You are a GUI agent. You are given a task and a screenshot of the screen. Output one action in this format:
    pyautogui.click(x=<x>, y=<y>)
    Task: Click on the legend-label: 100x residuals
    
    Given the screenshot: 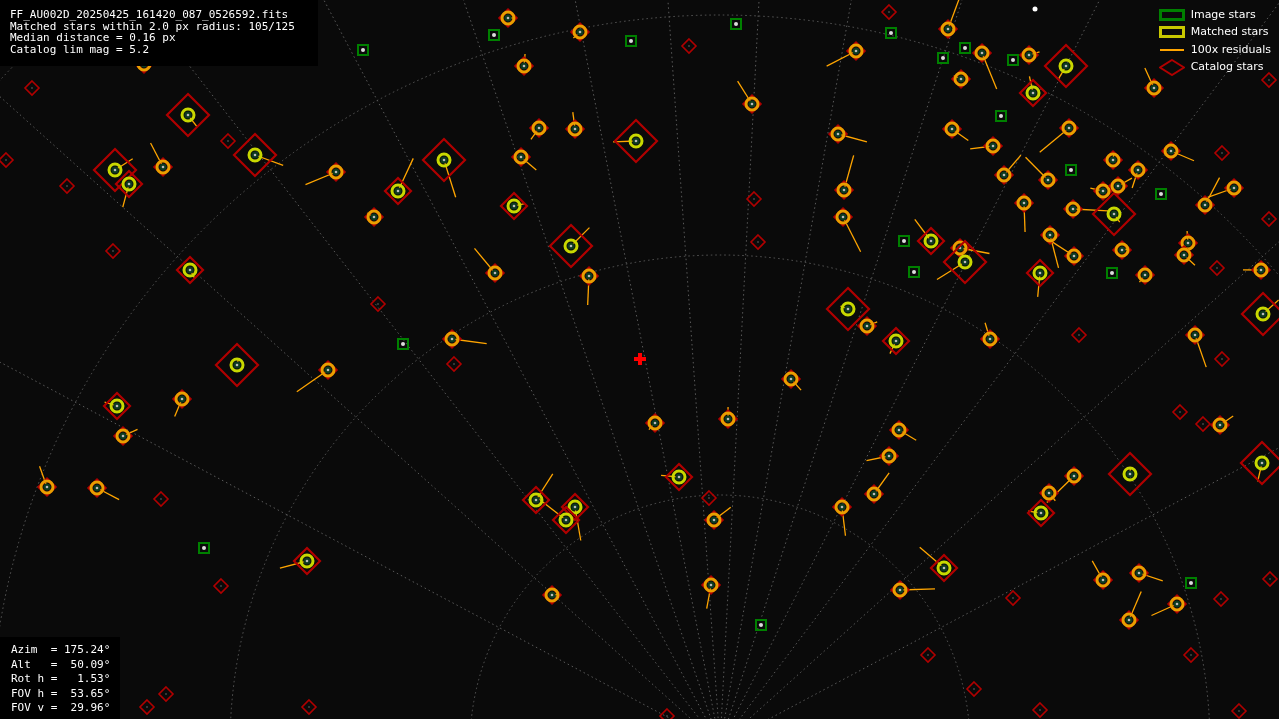 What is the action you would take?
    pyautogui.click(x=1230, y=49)
    